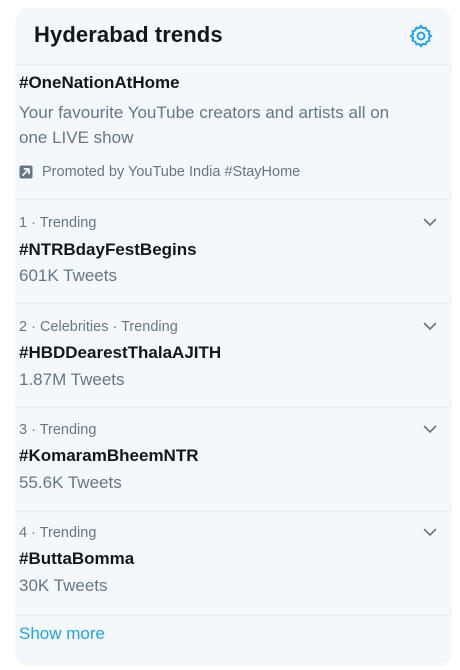 The height and width of the screenshot is (670, 460). I want to click on promoted-by-label: Promoted by YouTube India #StayHome, so click(171, 172).